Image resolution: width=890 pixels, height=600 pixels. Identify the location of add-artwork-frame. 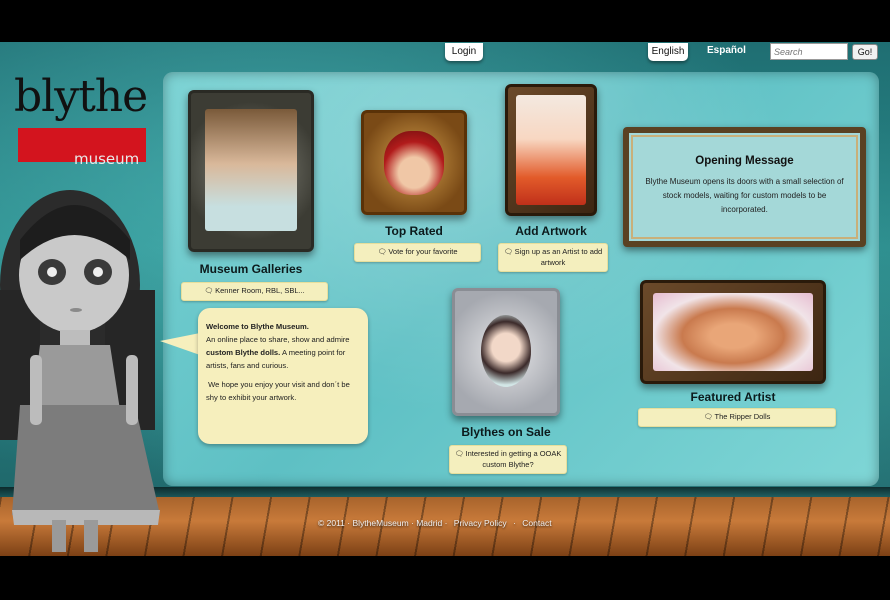
(551, 150).